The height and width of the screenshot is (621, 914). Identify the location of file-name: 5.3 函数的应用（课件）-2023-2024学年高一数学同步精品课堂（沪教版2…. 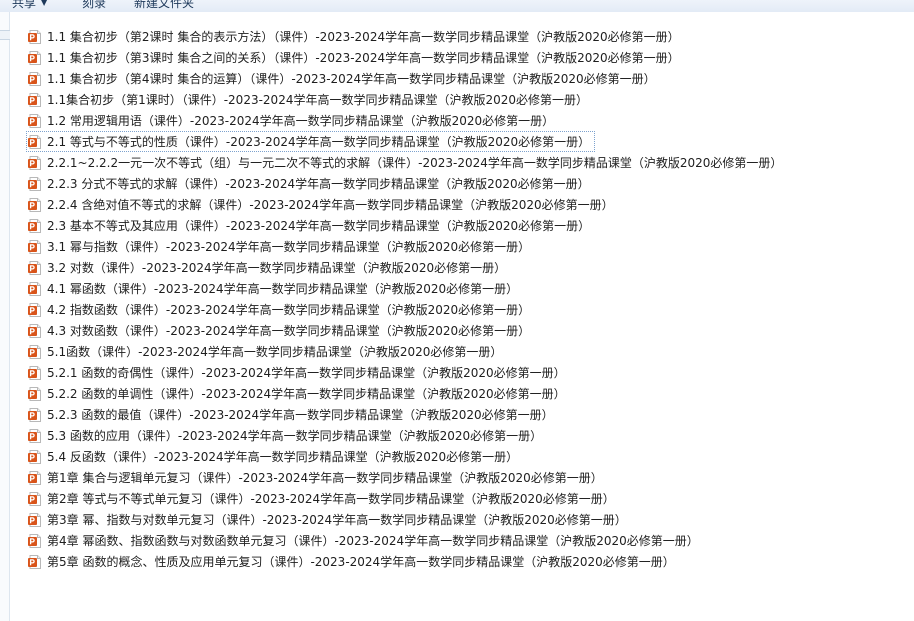
(295, 435).